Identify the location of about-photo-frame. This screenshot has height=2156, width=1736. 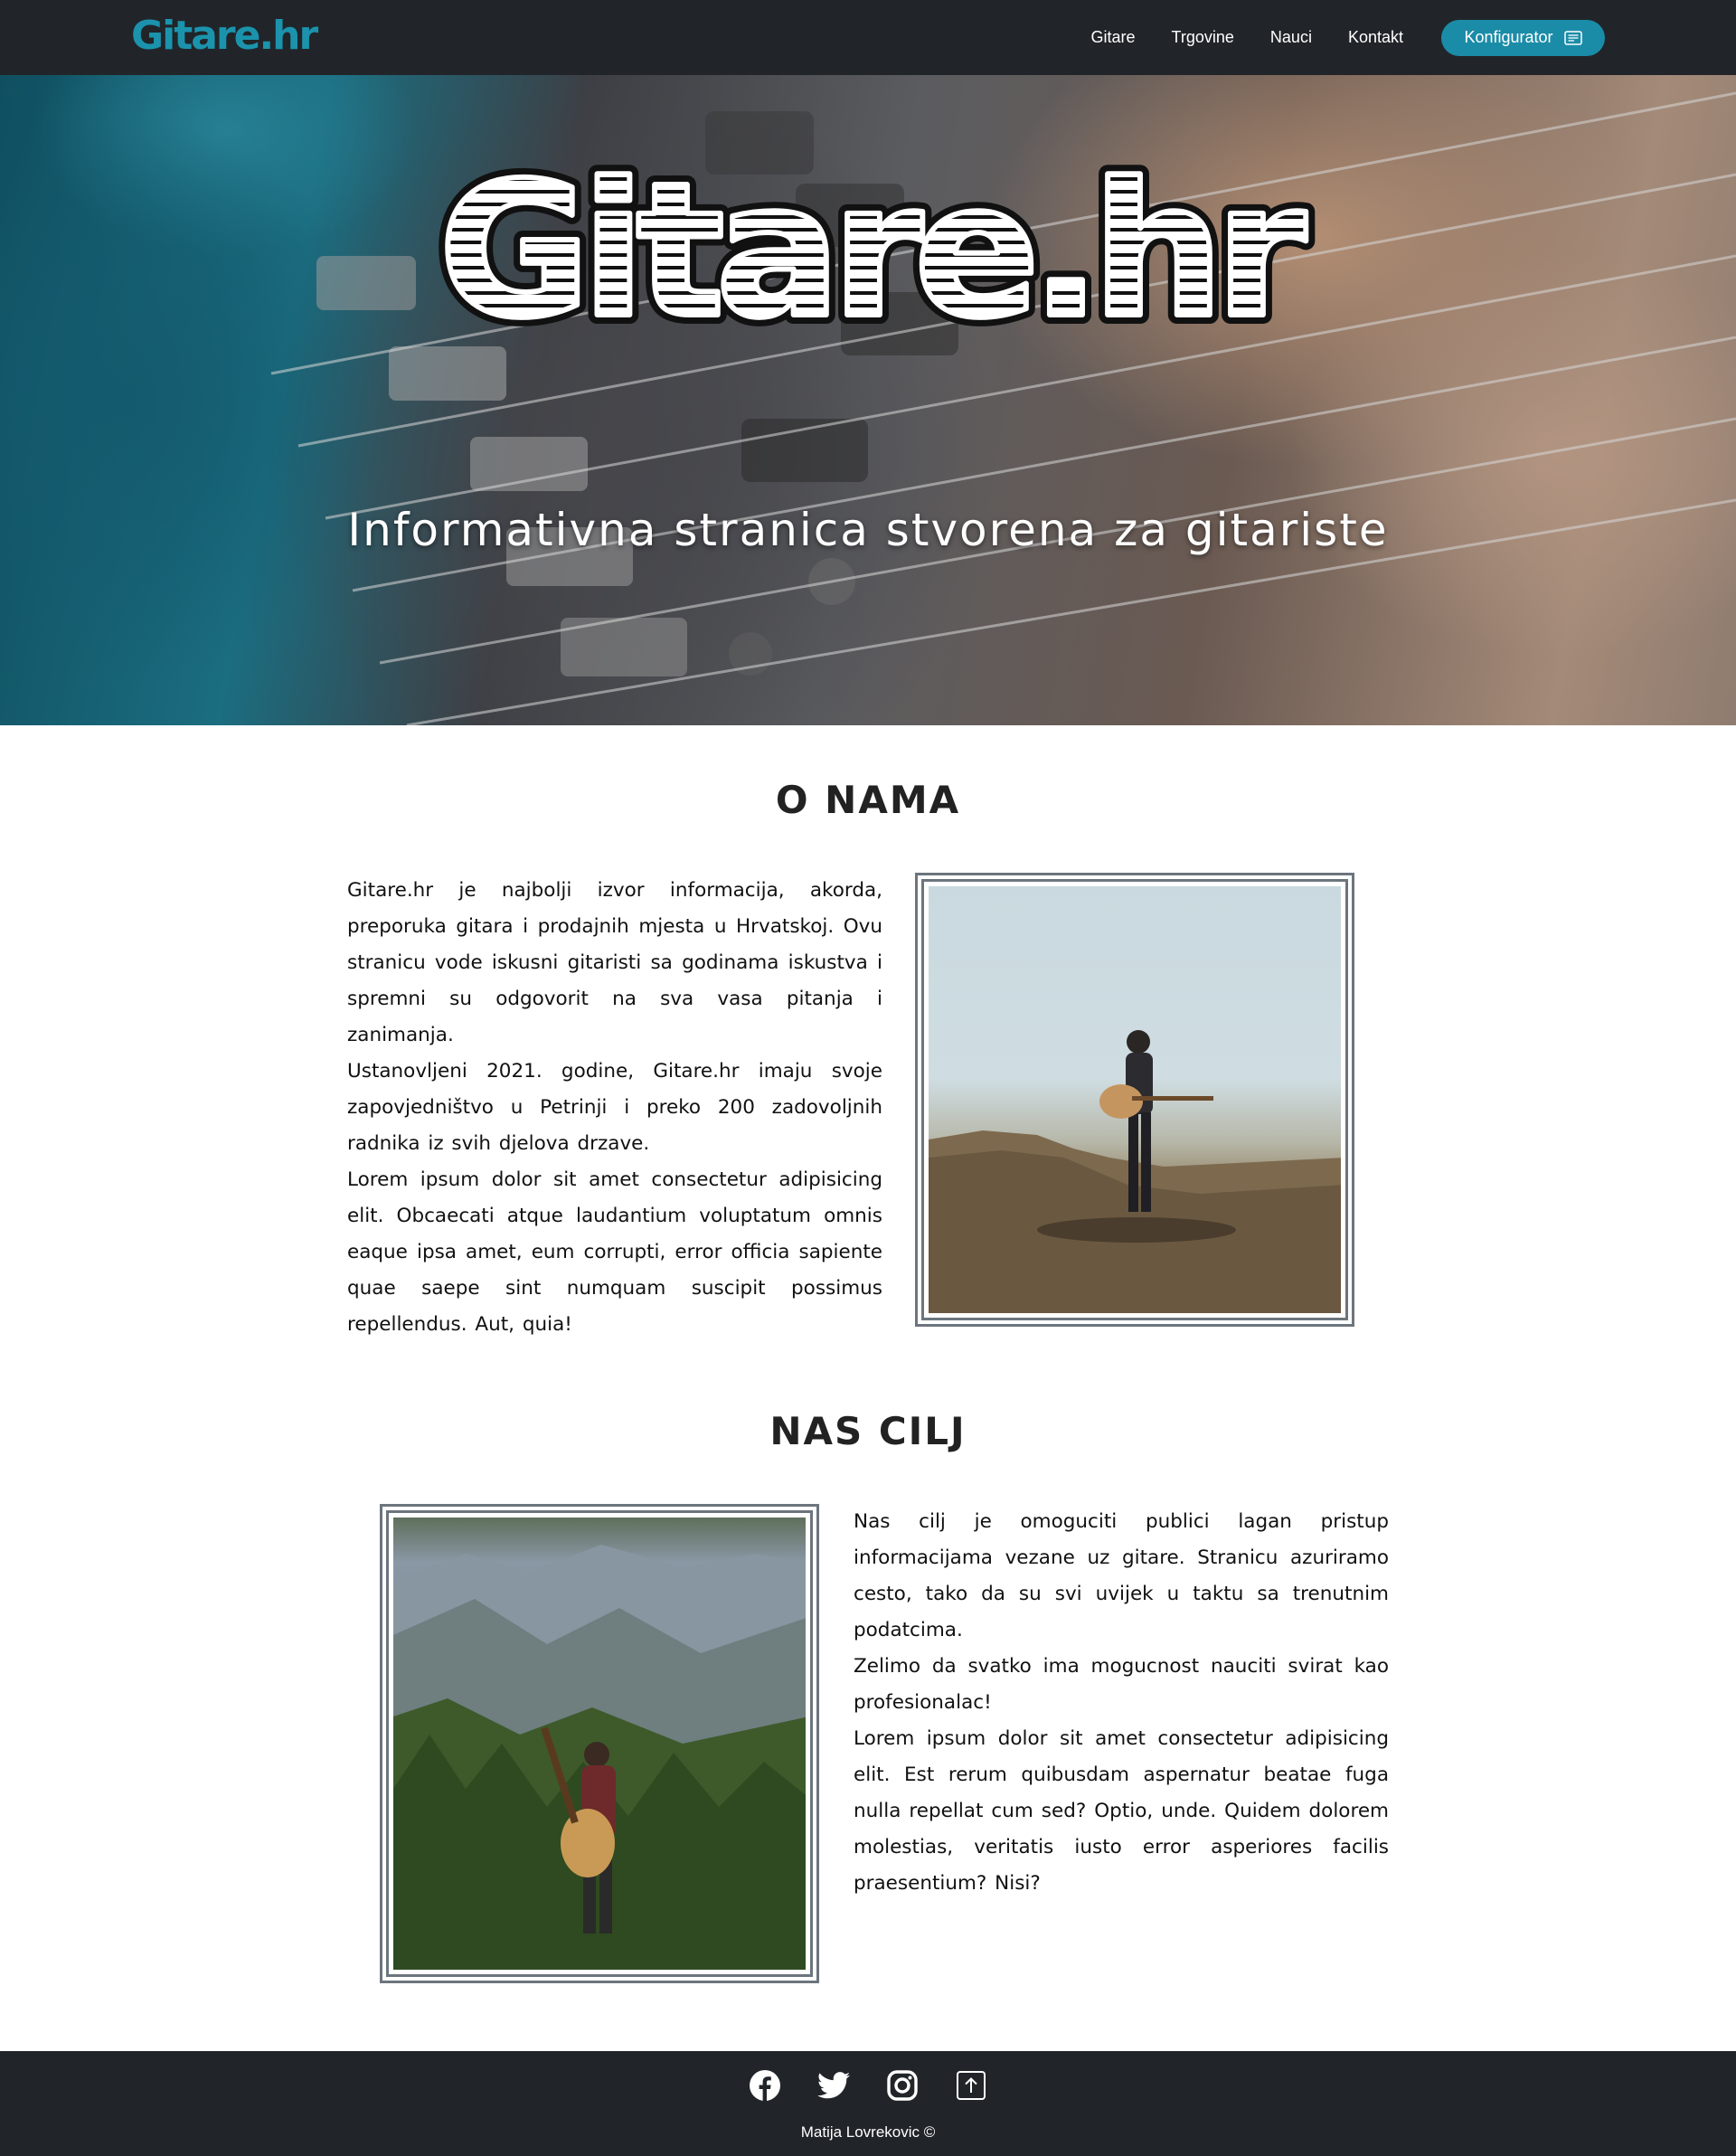
(1134, 1100).